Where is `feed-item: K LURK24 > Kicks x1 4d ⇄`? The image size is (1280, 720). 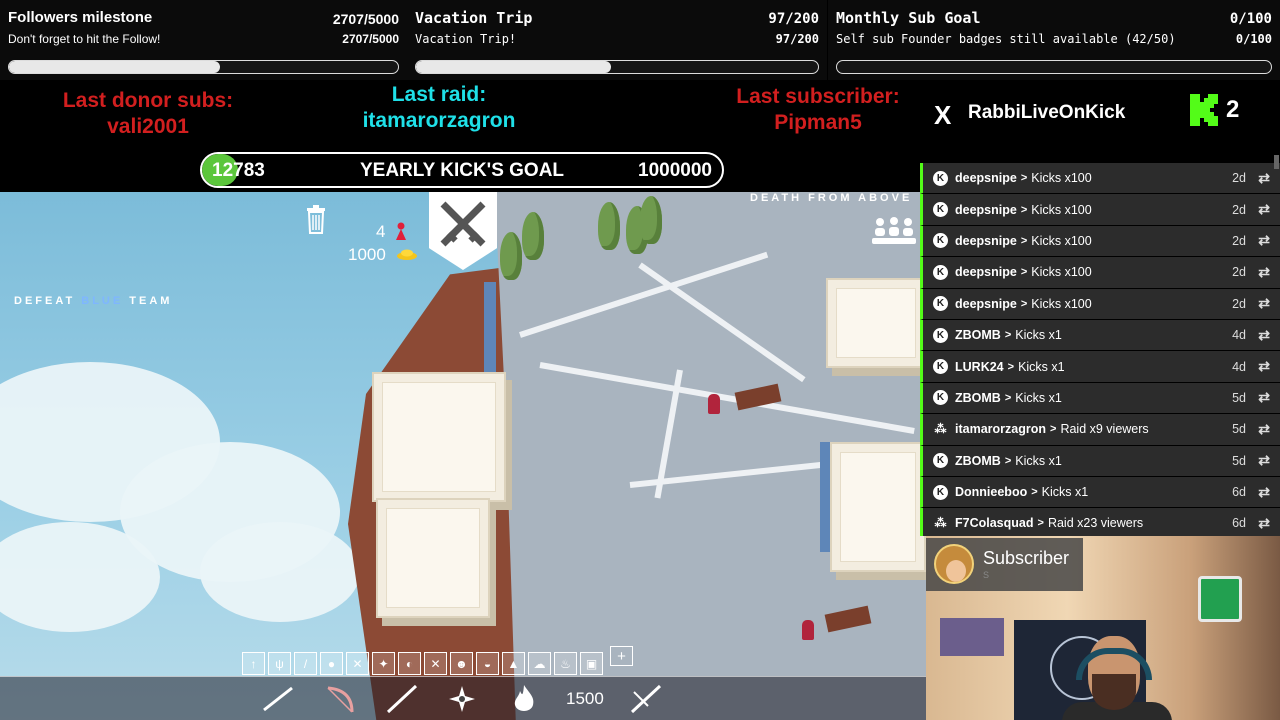
feed-item: K LURK24 > Kicks x1 4d ⇄ is located at coordinates (1100, 367).